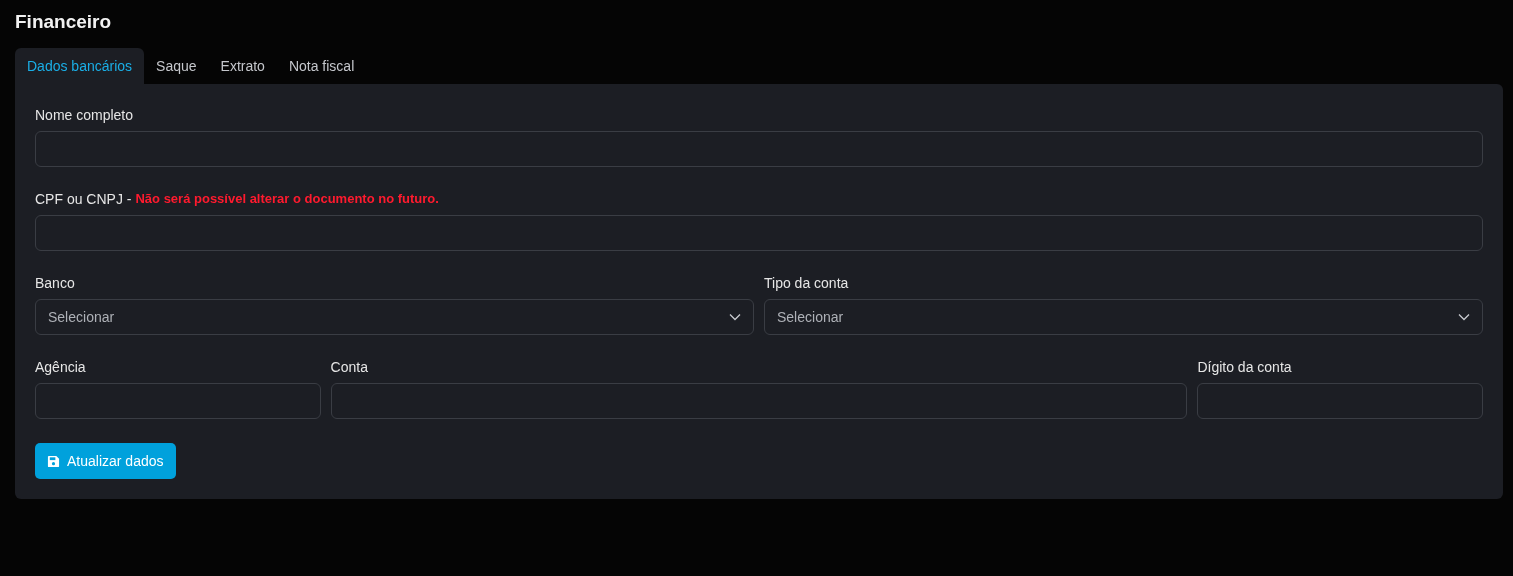  I want to click on tab: Nota fiscal, so click(321, 66).